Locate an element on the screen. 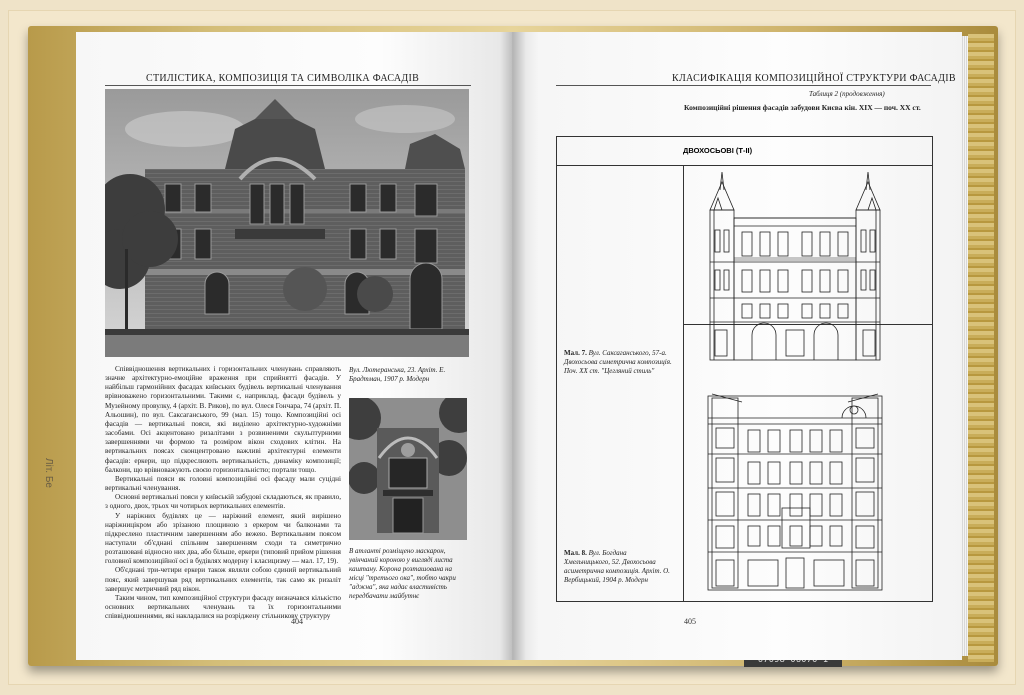  table-header: ДВОХОСЬОВІ (Т-II) is located at coordinates (718, 150).